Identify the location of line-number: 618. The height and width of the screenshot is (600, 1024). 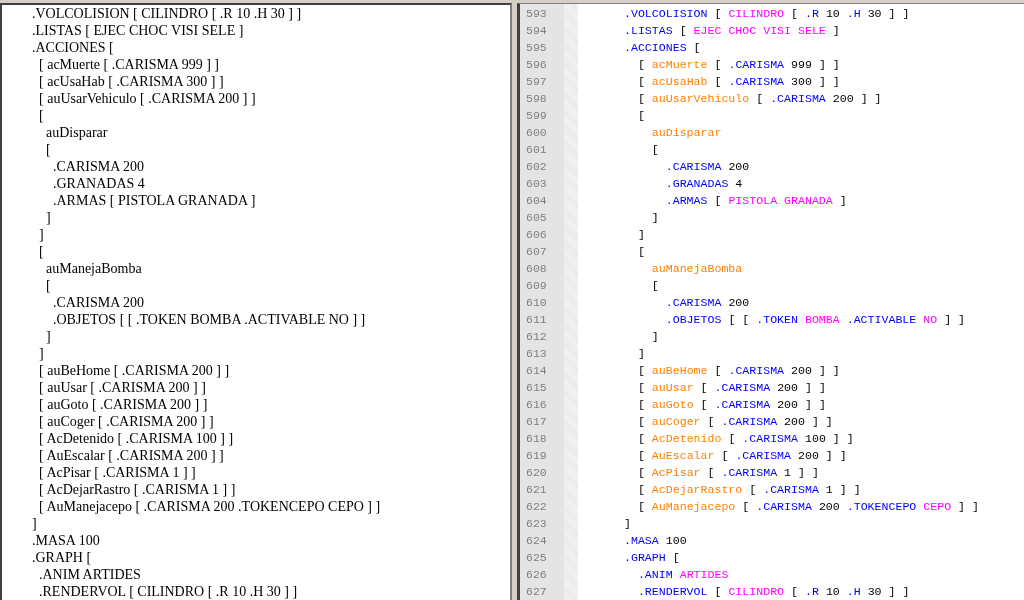
(536, 438).